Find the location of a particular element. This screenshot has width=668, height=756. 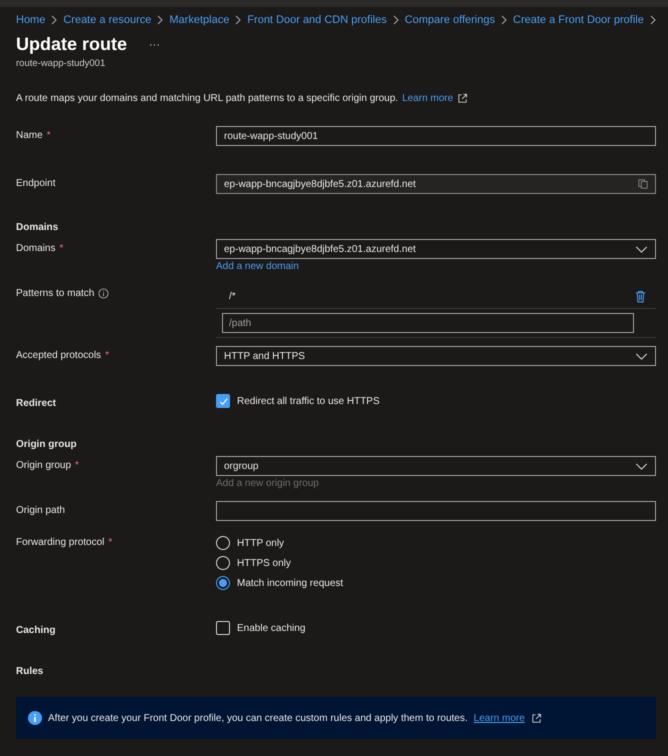

more-button: ··· is located at coordinates (154, 44).